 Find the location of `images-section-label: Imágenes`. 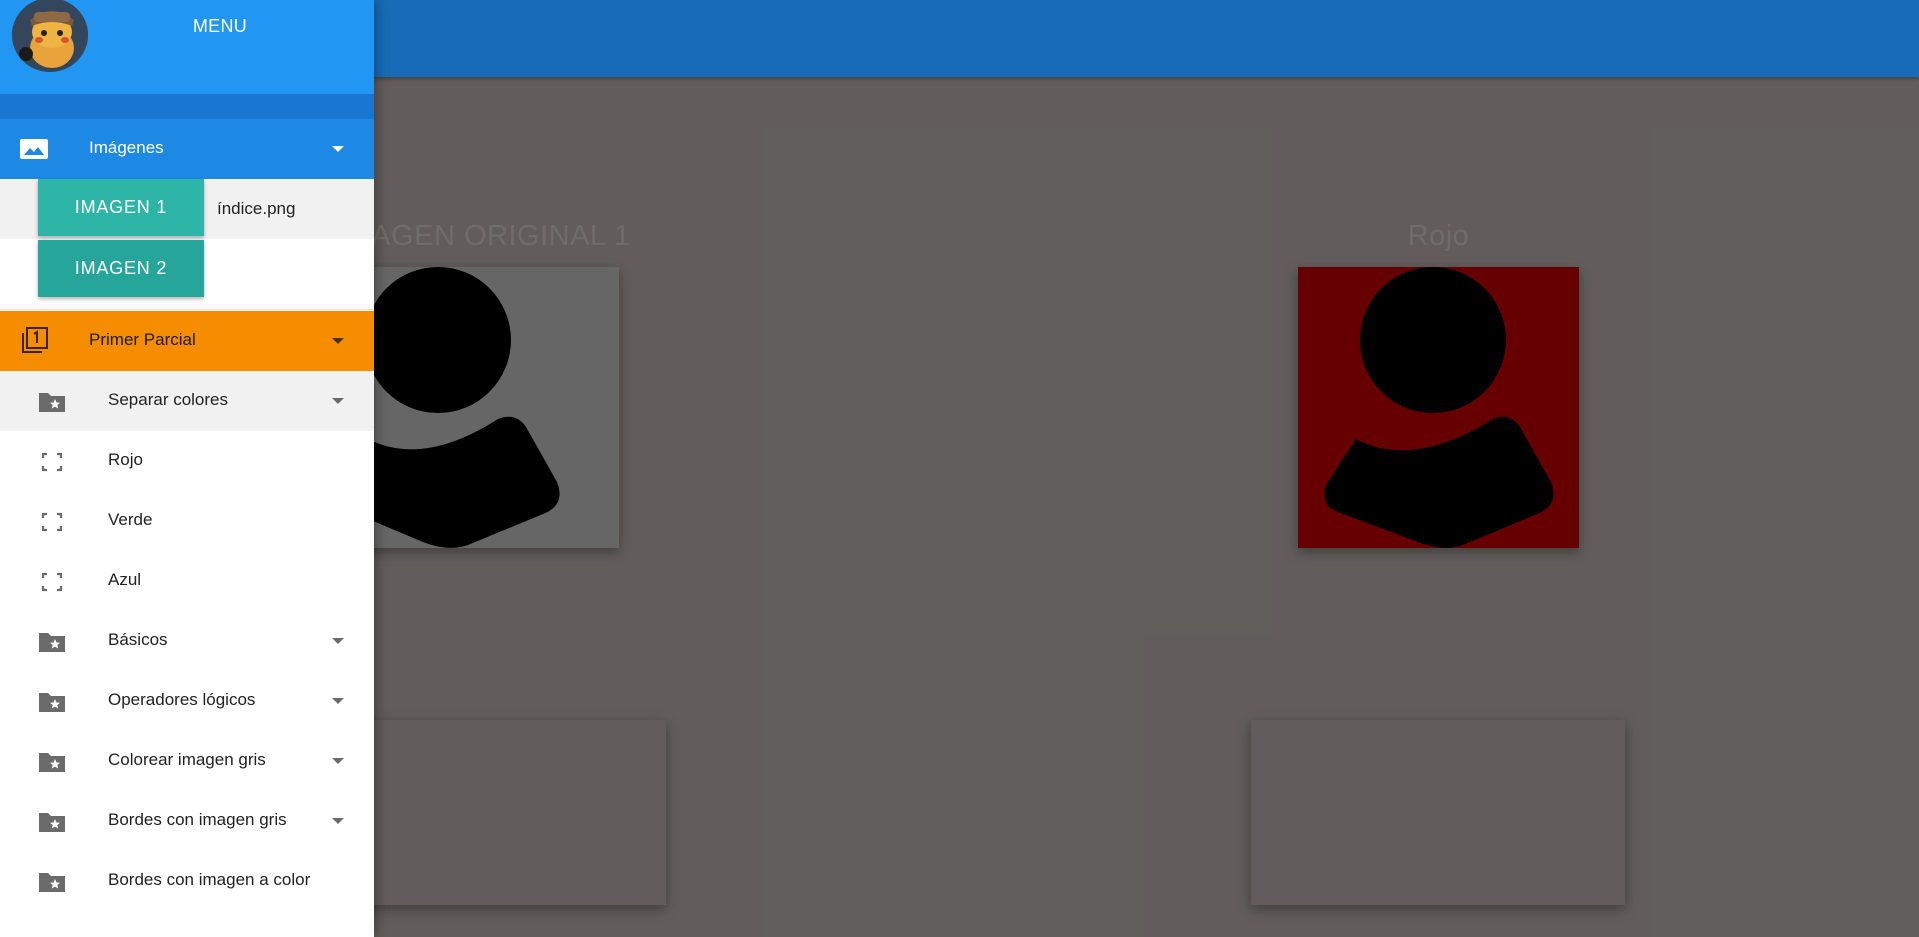

images-section-label: Imágenes is located at coordinates (126, 147).